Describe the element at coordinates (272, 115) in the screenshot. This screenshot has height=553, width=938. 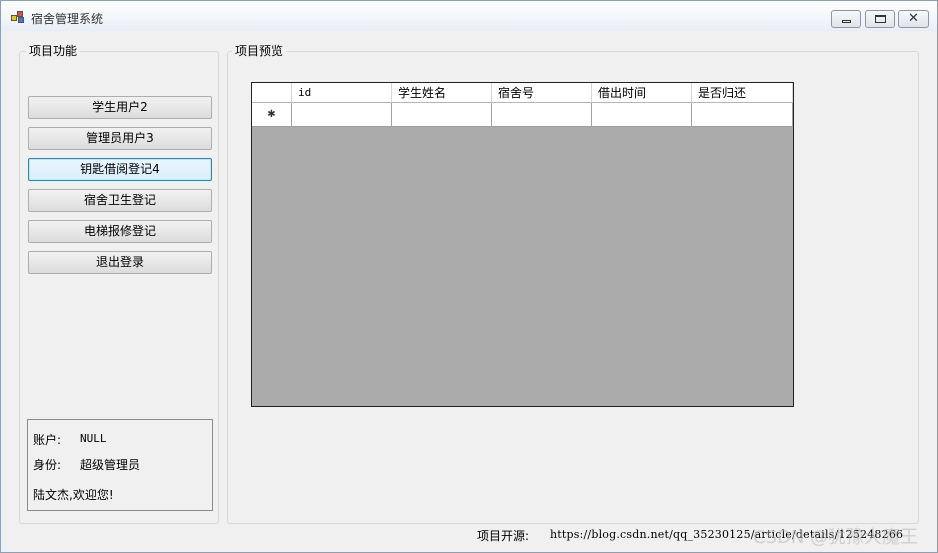
I see `new-row-marker-icon: ✱` at that location.